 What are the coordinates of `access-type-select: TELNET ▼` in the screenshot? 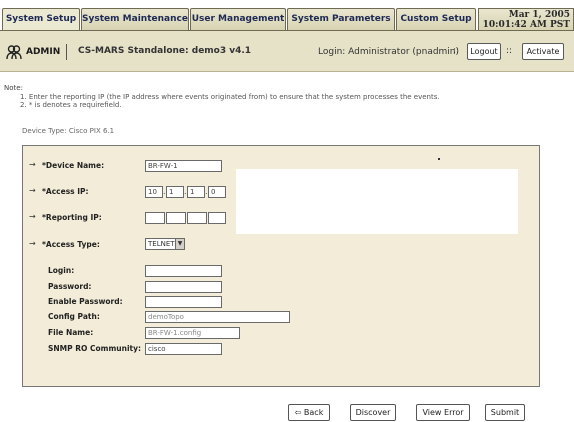 It's located at (165, 244).